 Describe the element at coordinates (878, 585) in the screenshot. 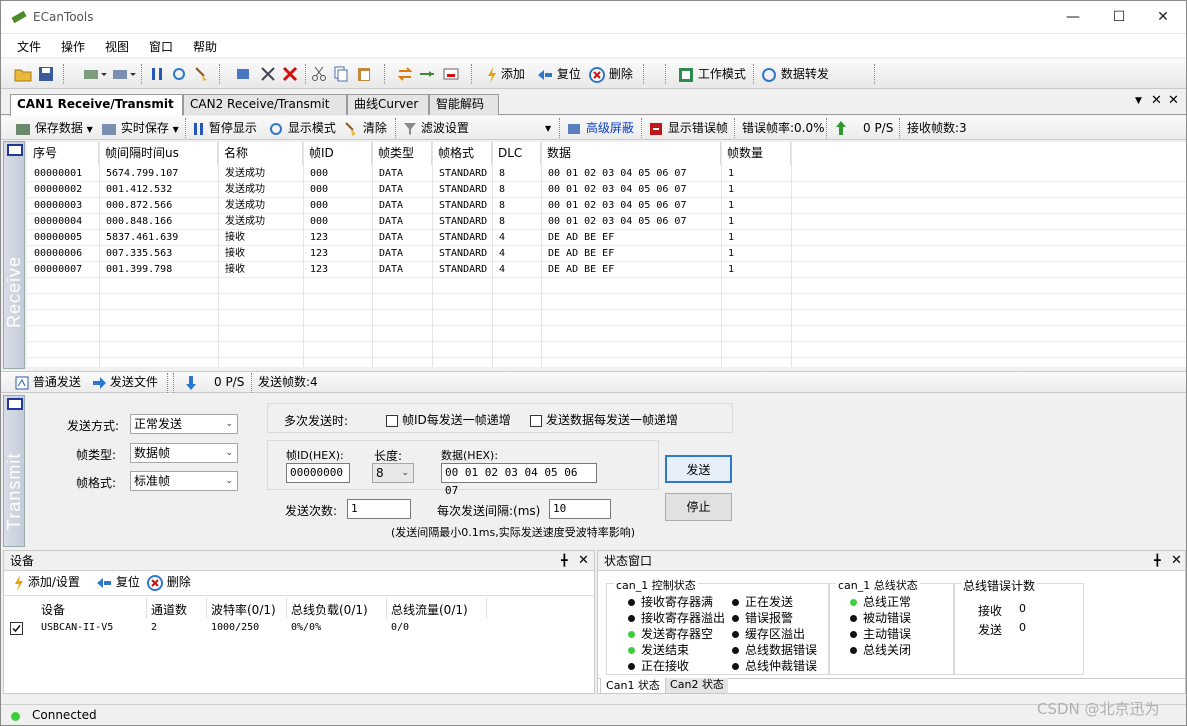

I see `bus-status-title: can_1 总线状态` at that location.